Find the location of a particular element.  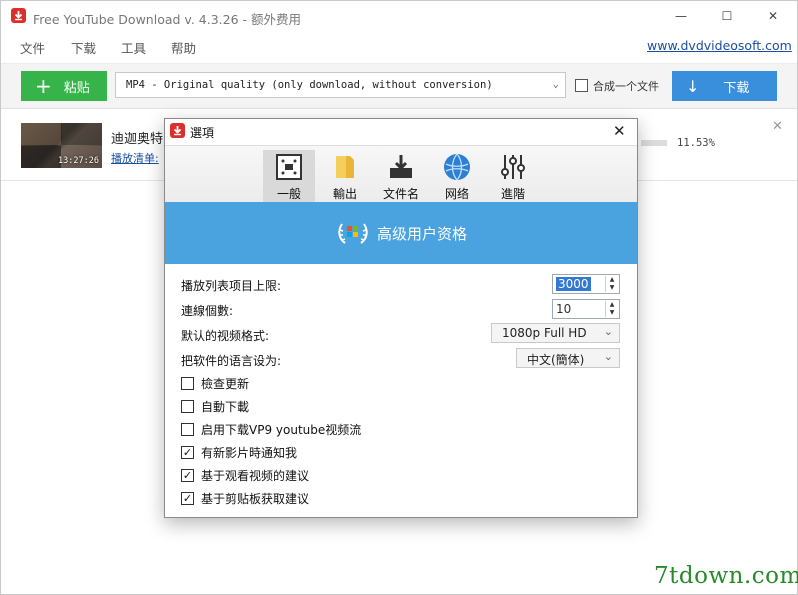

close-icon: ✕ is located at coordinates (773, 16).